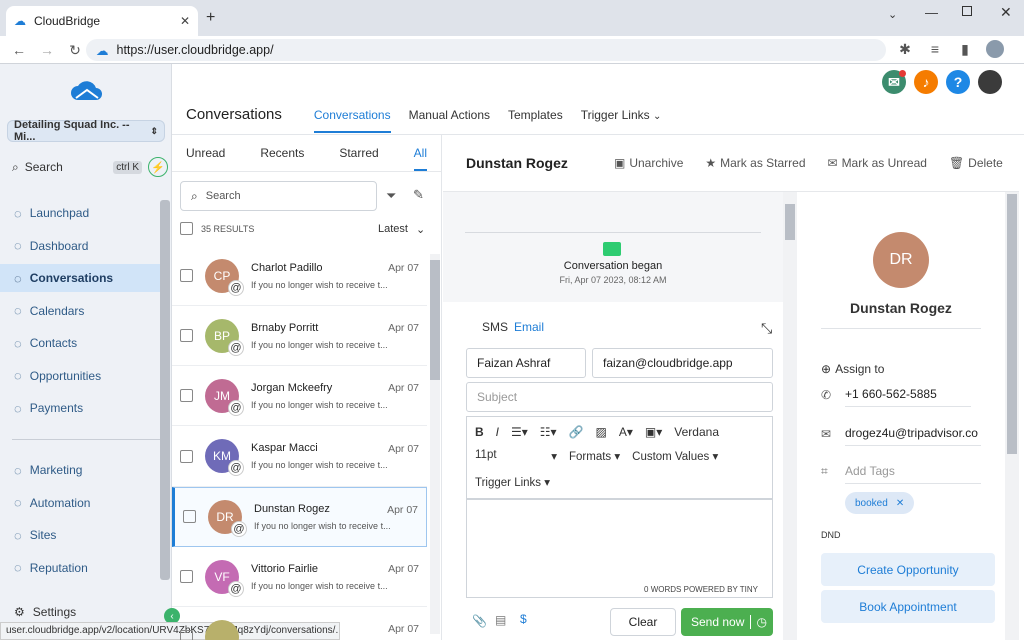 The height and width of the screenshot is (640, 1024). Describe the element at coordinates (500, 620) in the screenshot. I see `template-icon: ▤` at that location.